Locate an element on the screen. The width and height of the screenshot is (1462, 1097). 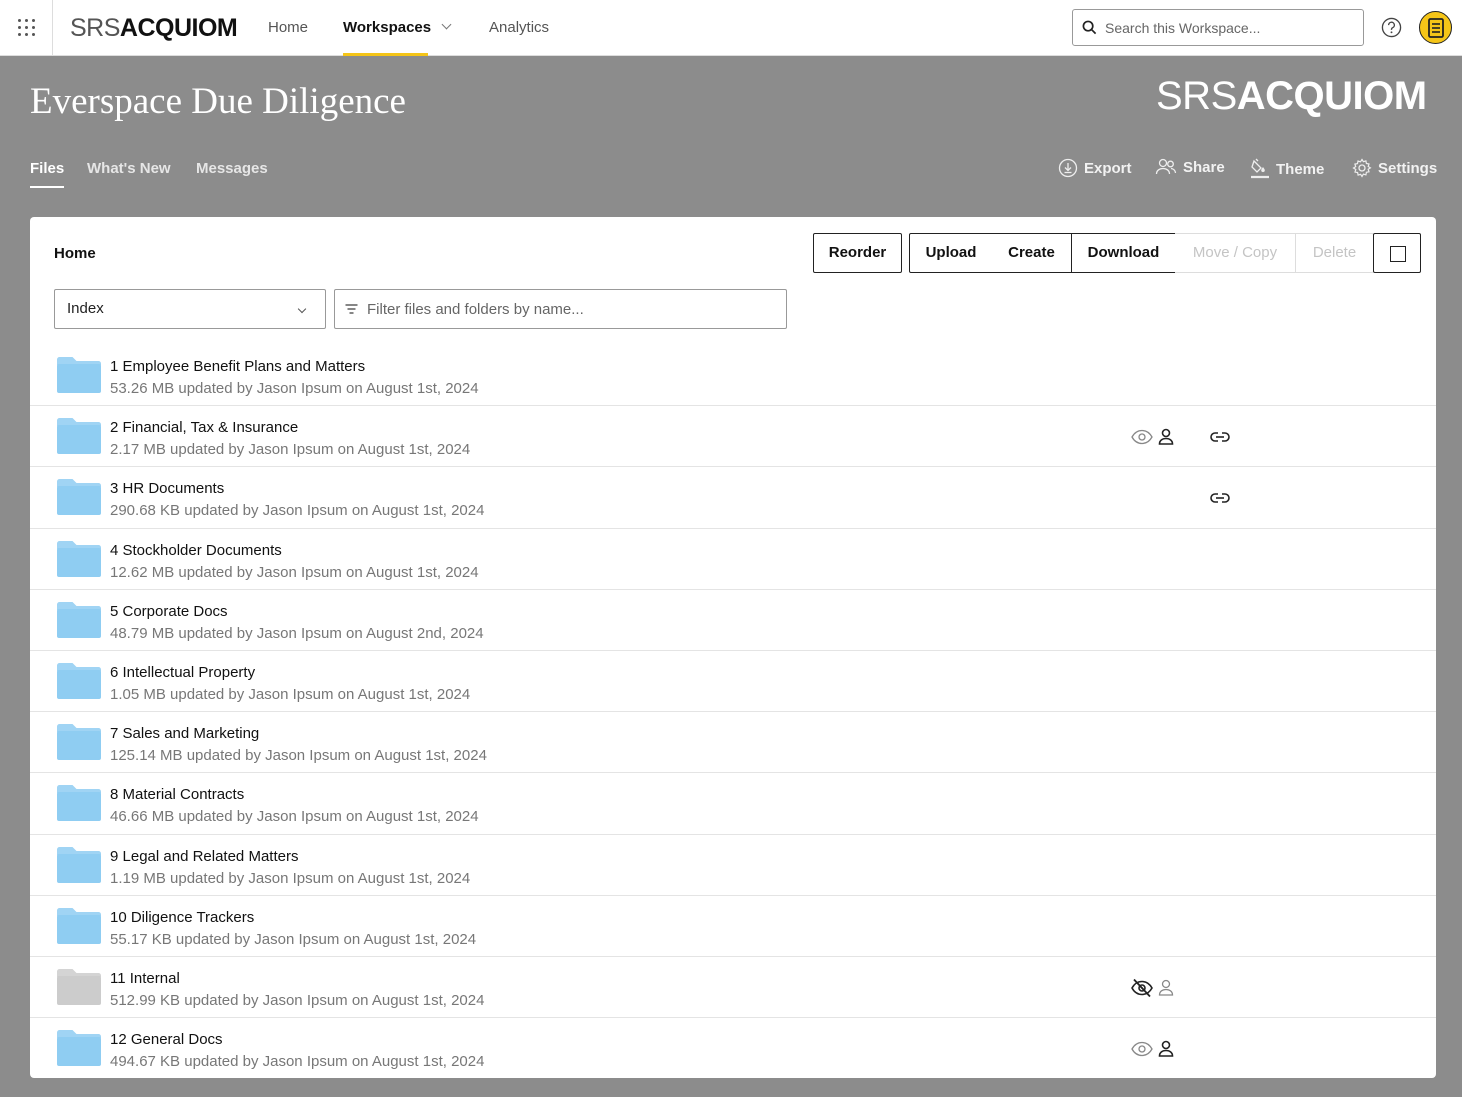
delete-button: Delete is located at coordinates (1334, 253).